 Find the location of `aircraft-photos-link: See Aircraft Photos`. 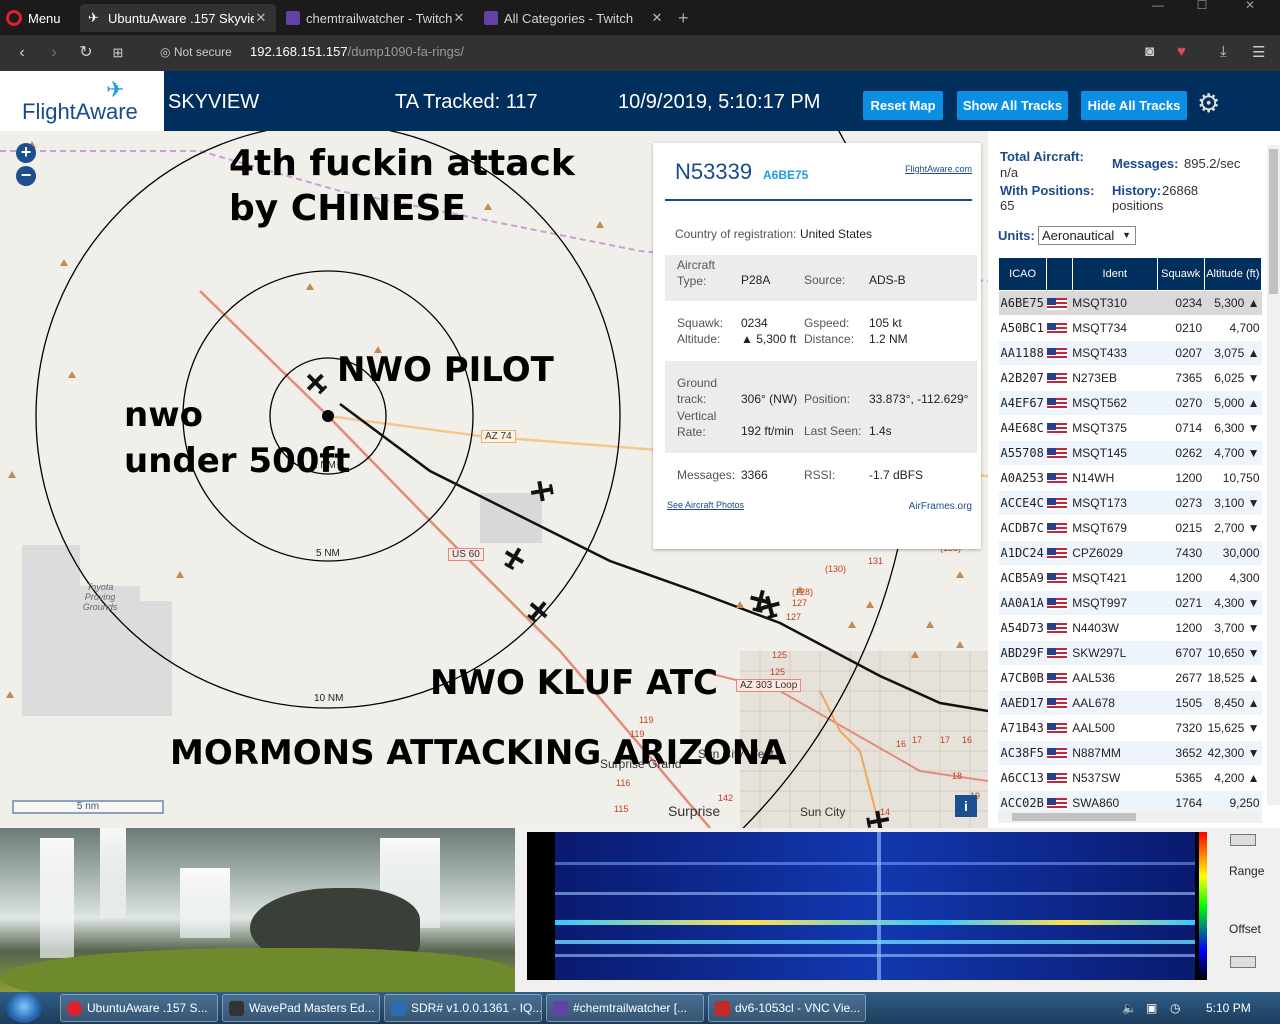

aircraft-photos-link: See Aircraft Photos is located at coordinates (705, 505).